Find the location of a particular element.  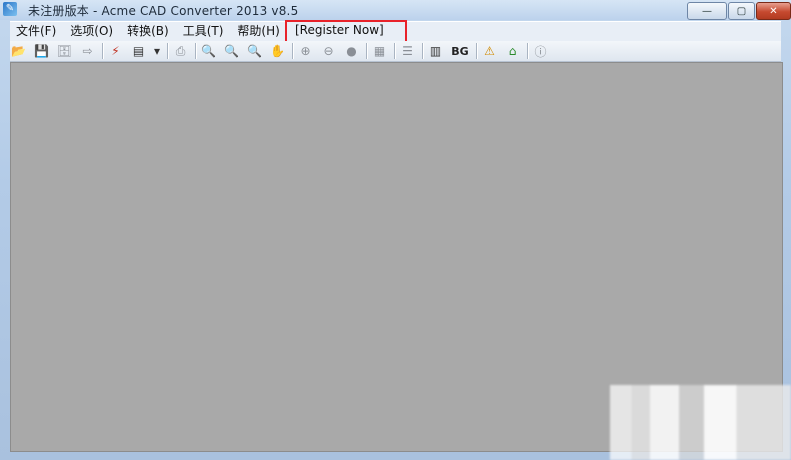

bg-button: BG is located at coordinates (460, 51).